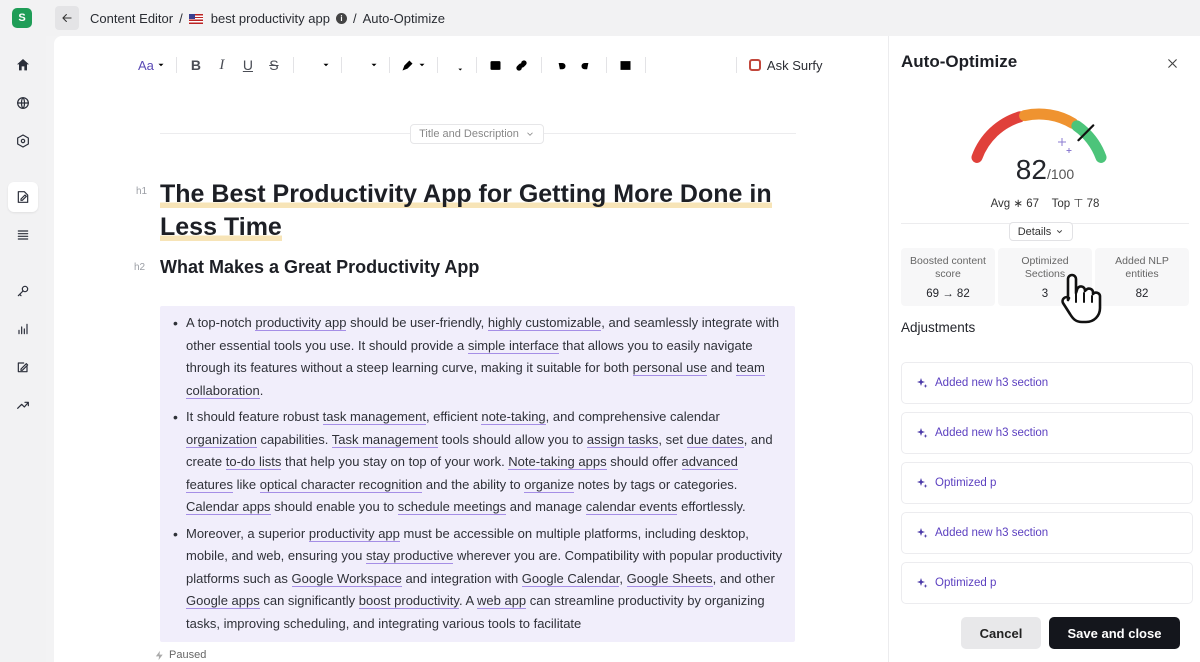 Image resolution: width=1200 pixels, height=662 pixels. What do you see at coordinates (1001, 633) in the screenshot?
I see `cancel-button: Cancel` at bounding box center [1001, 633].